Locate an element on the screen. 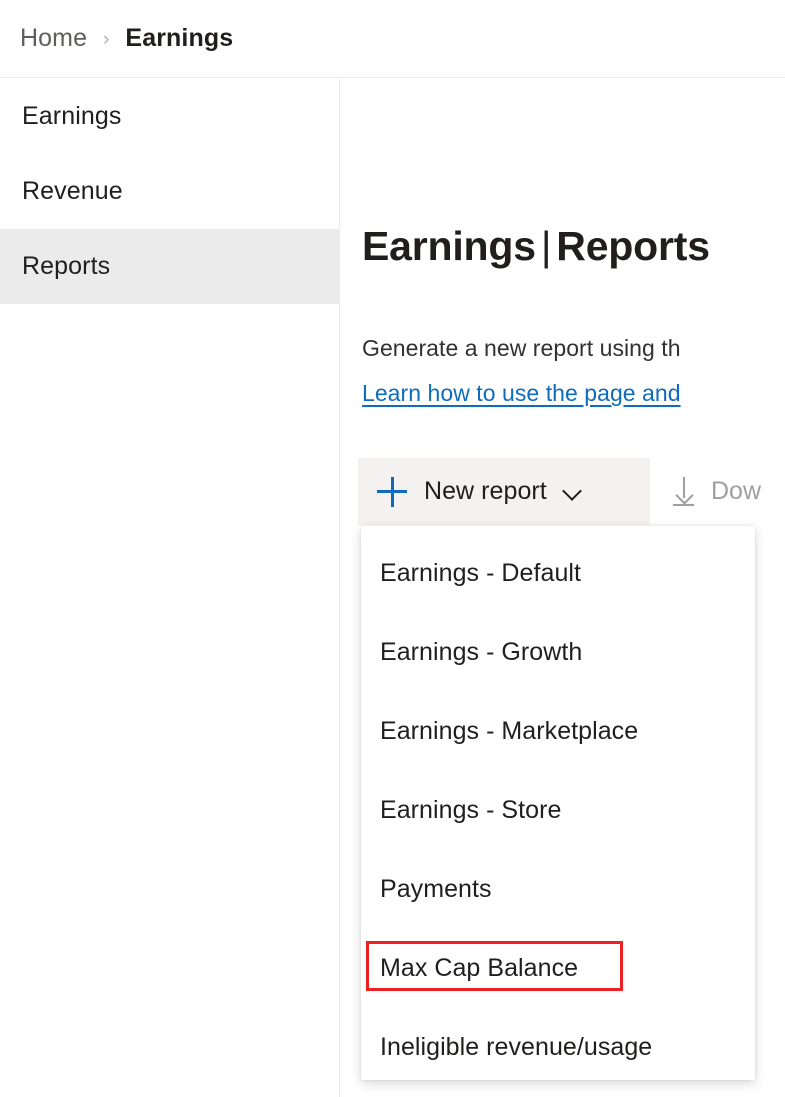 The image size is (785, 1097). menu-item-max-cap-balance: Max Cap Balance is located at coordinates (558, 968).